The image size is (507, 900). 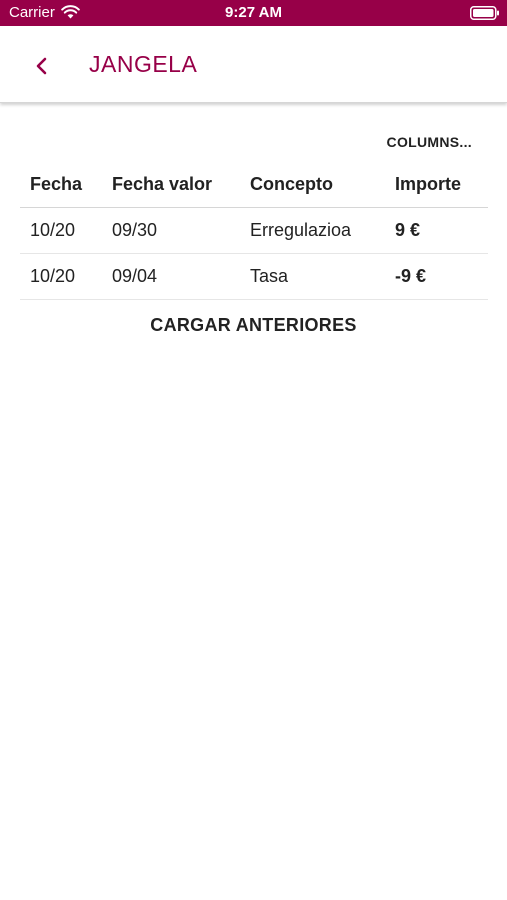 I want to click on app-header: JANGELA, so click(x=253, y=64).